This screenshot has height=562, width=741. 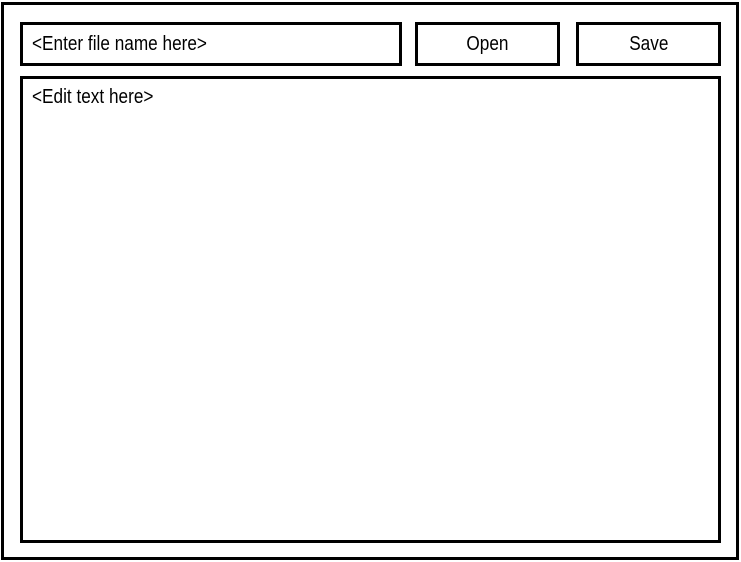 I want to click on open-button: Open, so click(x=487, y=44).